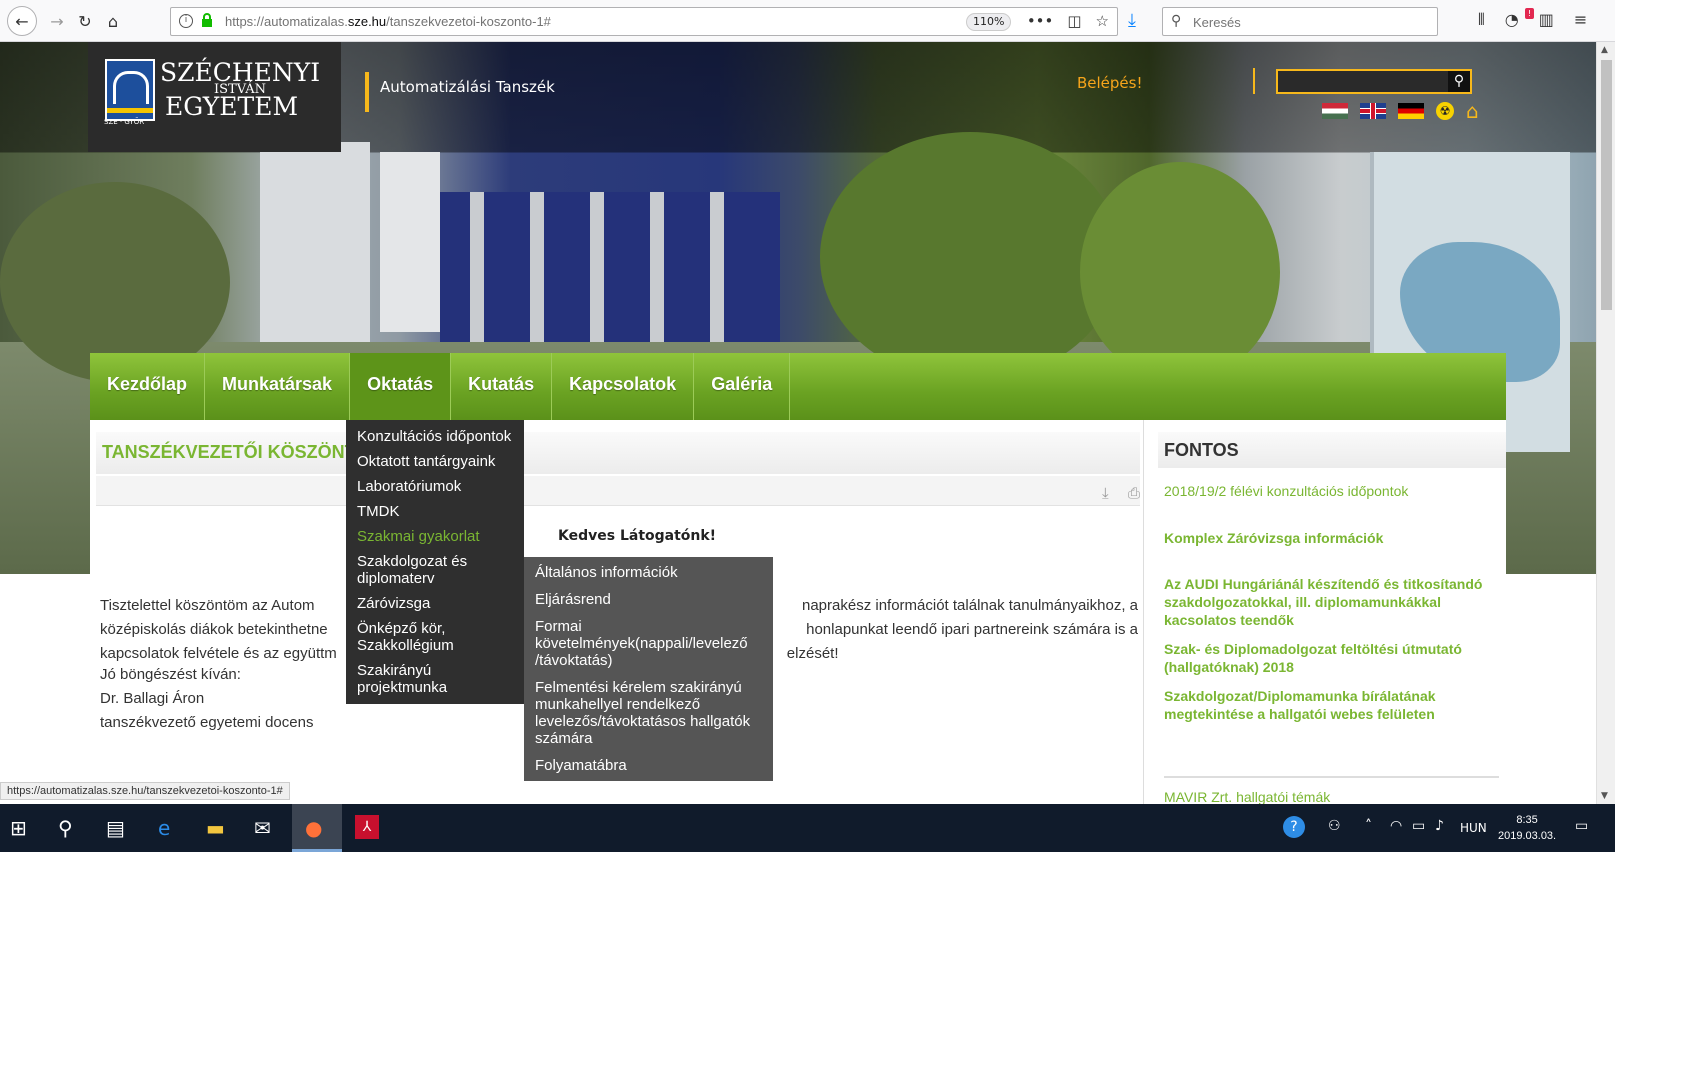 The height and width of the screenshot is (1090, 1688). What do you see at coordinates (435, 679) in the screenshot?
I see `dropdown-item-projektmunka: Szakirányú projektmunka` at bounding box center [435, 679].